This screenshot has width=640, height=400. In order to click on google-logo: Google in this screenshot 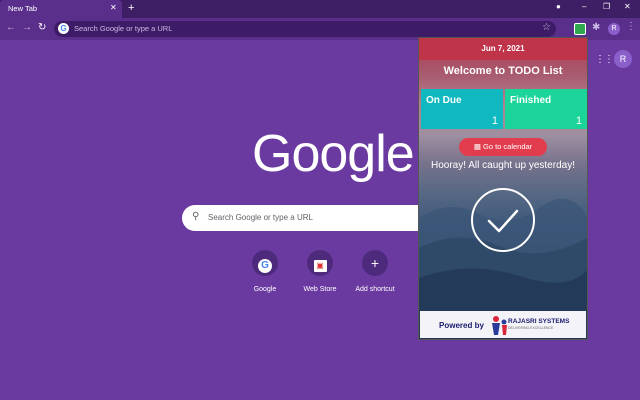, I will do `click(333, 154)`.